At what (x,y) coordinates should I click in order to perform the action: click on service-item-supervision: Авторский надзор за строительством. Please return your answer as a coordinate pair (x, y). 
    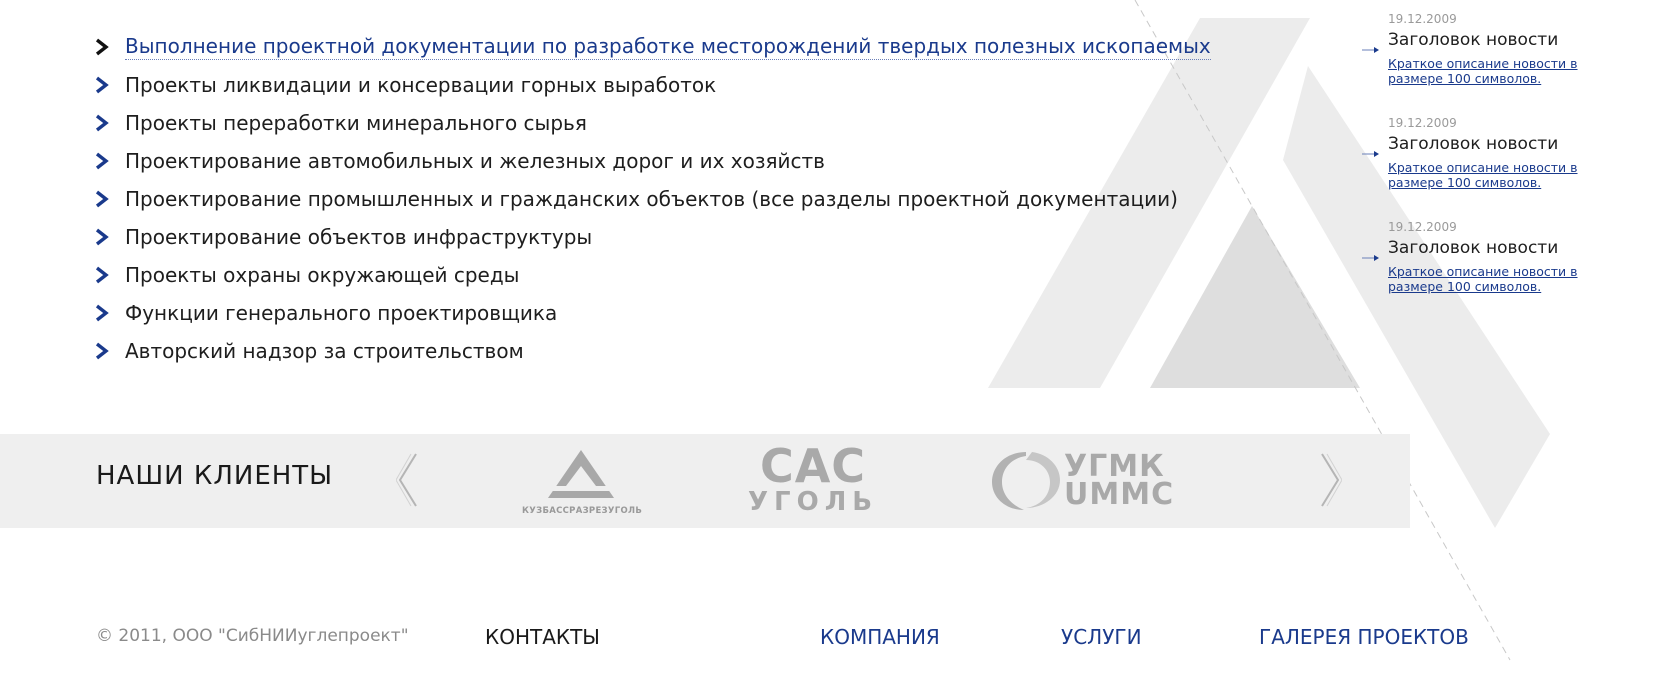
    Looking at the image, I should click on (653, 351).